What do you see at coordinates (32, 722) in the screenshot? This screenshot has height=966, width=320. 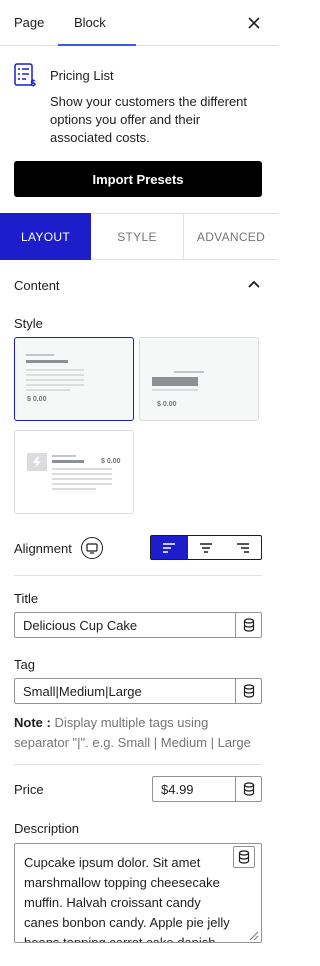 I see `note-label: Note :` at bounding box center [32, 722].